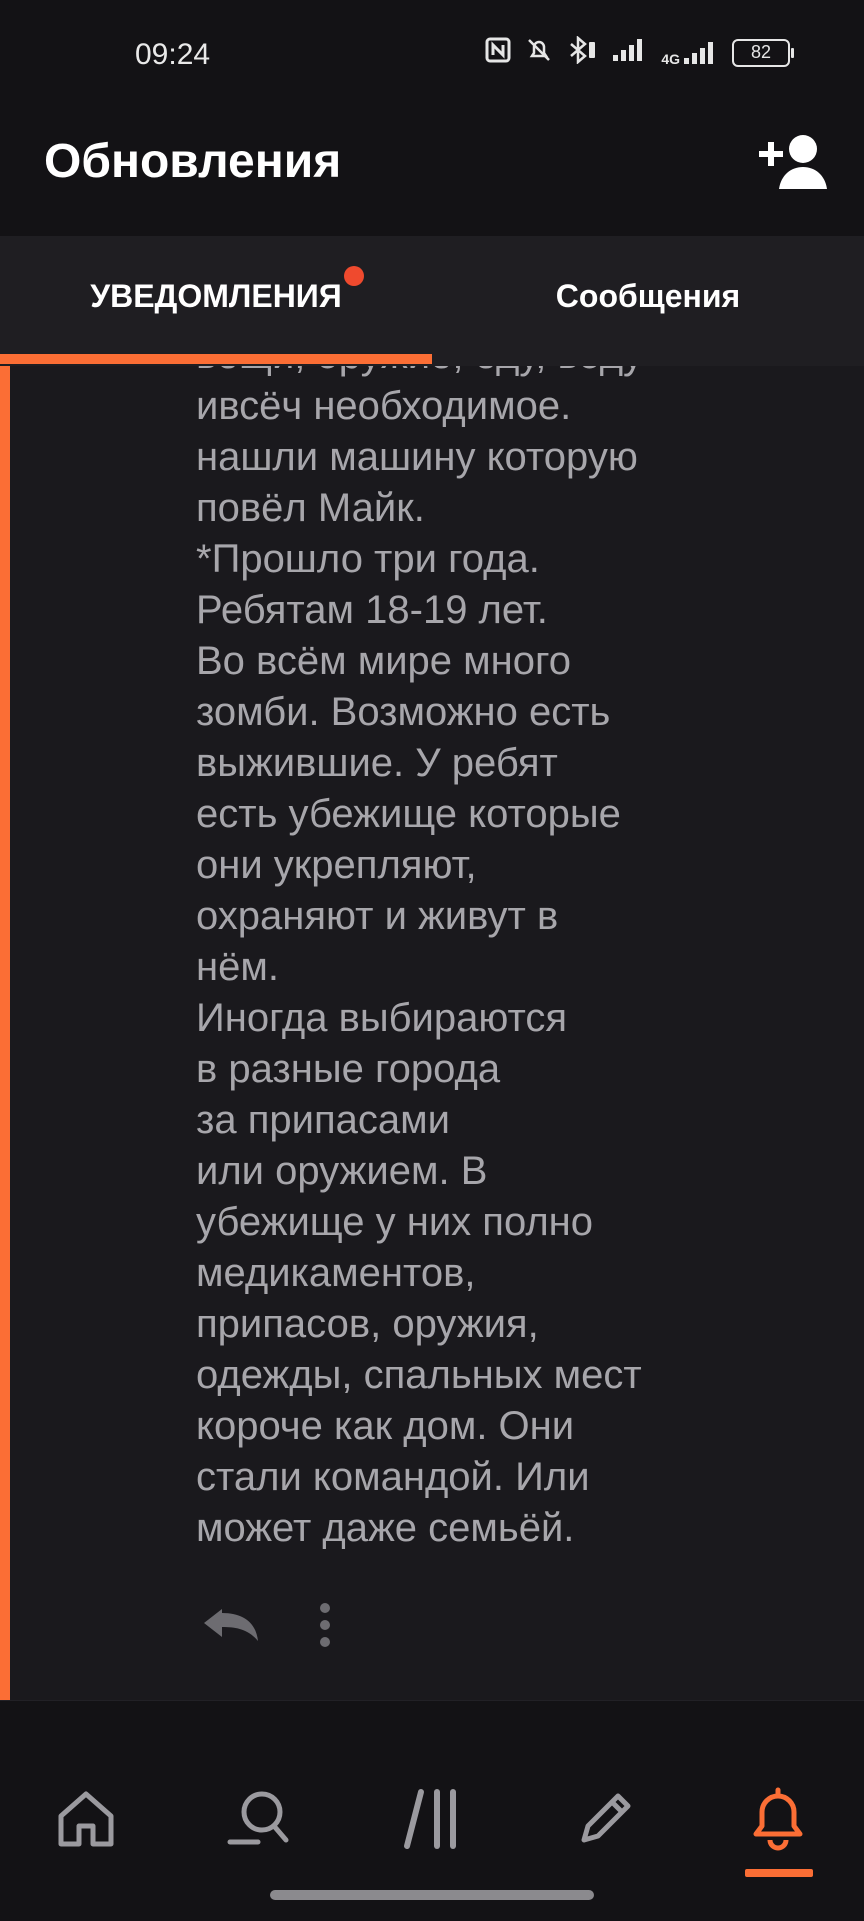 Image resolution: width=864 pixels, height=1921 pixels. I want to click on reply-button, so click(231, 1627).